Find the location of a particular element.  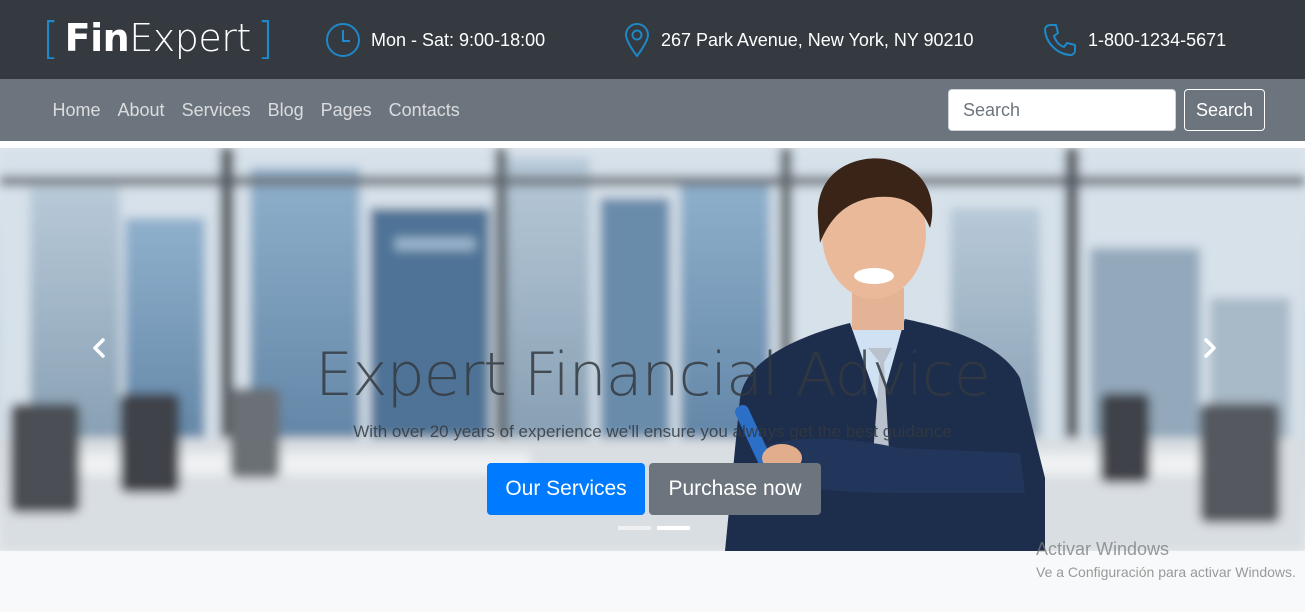

brand-logo: [ Fin Expert ] is located at coordinates (158, 38).